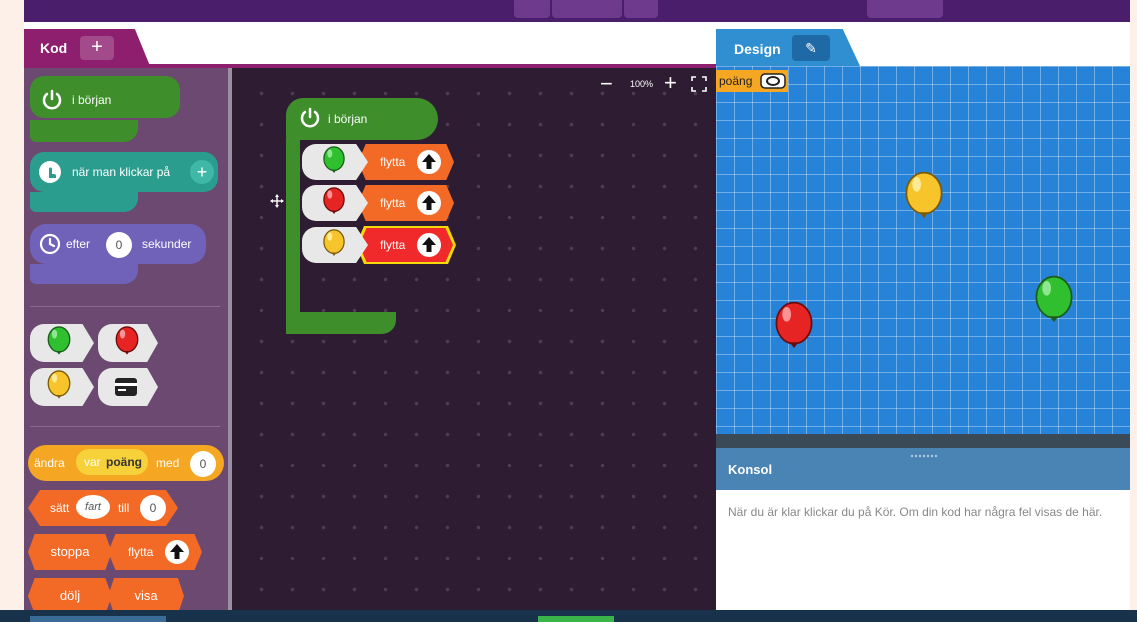 Image resolution: width=1137 pixels, height=622 pixels. Describe the element at coordinates (341, 323) in the screenshot. I see `script-foot` at that location.